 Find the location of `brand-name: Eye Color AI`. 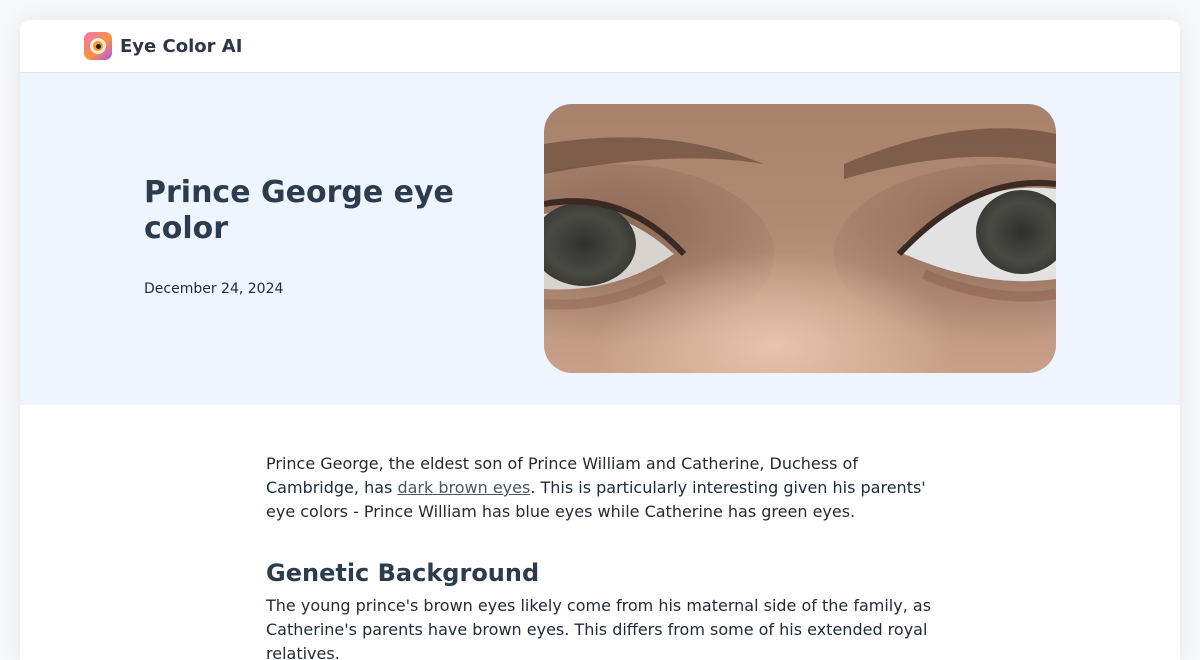

brand-name: Eye Color AI is located at coordinates (181, 46).